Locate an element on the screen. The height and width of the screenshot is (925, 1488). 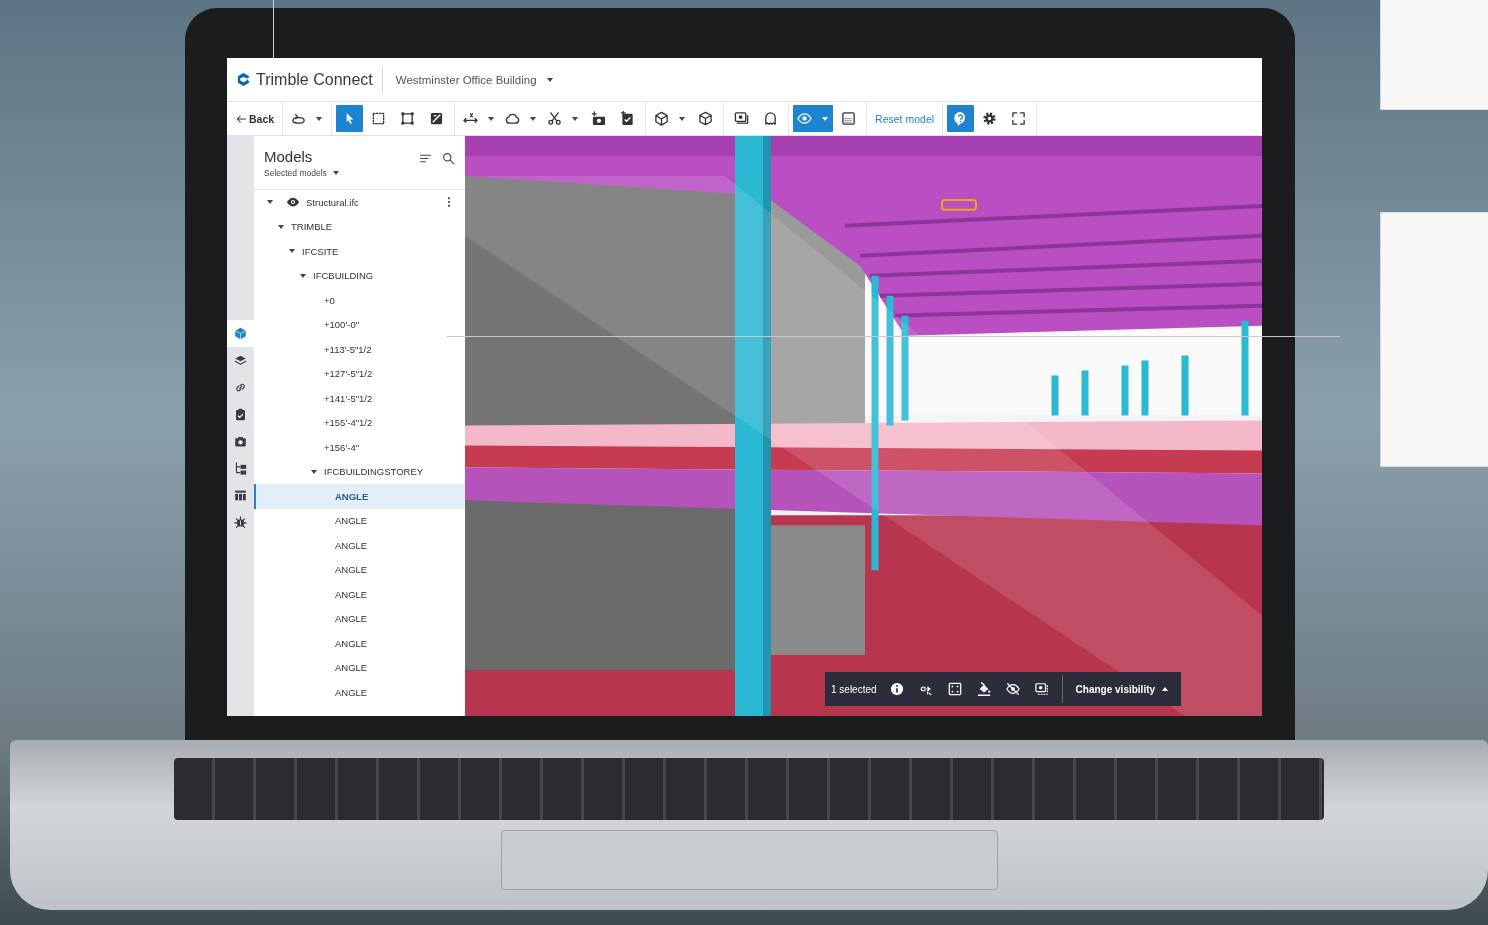
orbit-icon is located at coordinates (299, 118).